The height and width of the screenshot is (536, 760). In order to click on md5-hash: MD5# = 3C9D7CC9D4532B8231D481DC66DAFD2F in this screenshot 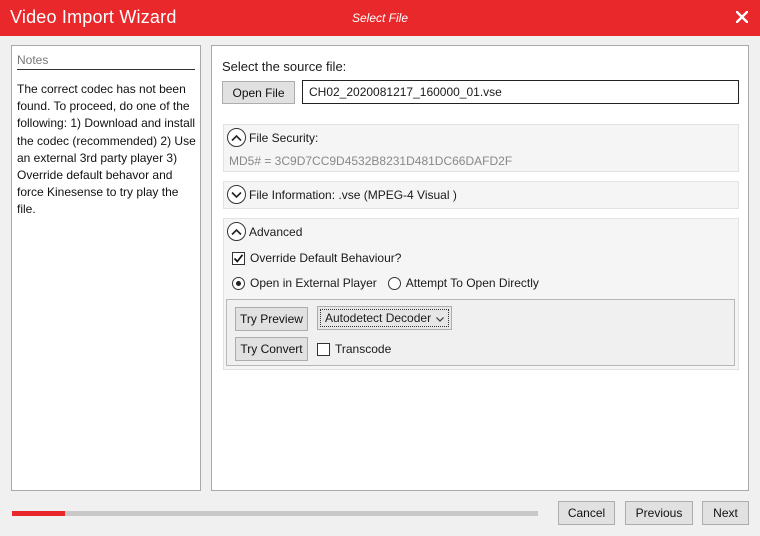, I will do `click(371, 161)`.